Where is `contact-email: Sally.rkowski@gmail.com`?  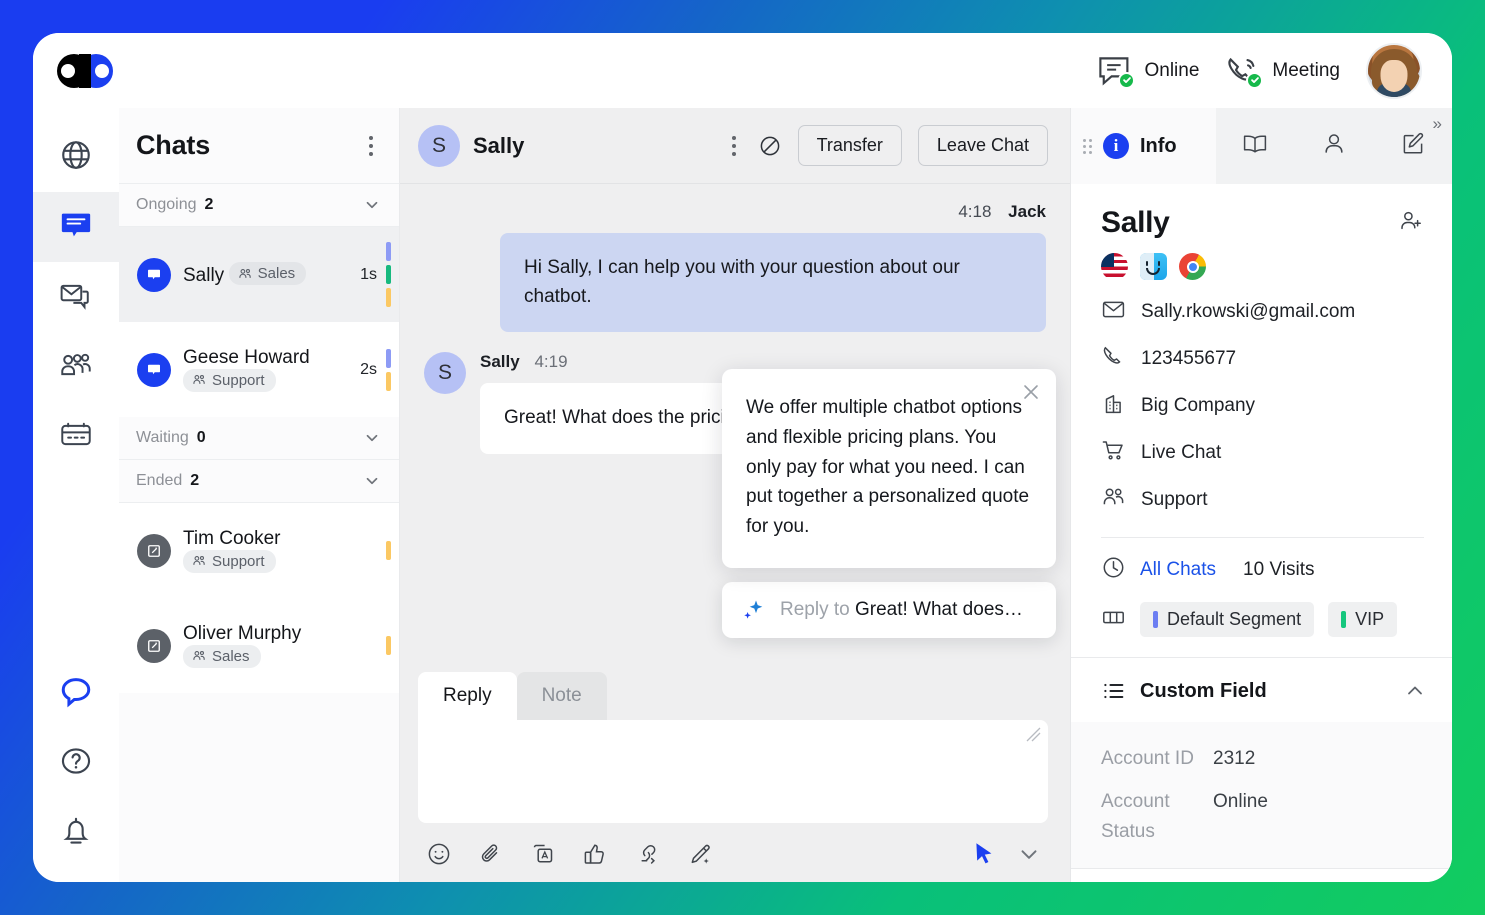
contact-email: Sally.rkowski@gmail.com is located at coordinates (1248, 311).